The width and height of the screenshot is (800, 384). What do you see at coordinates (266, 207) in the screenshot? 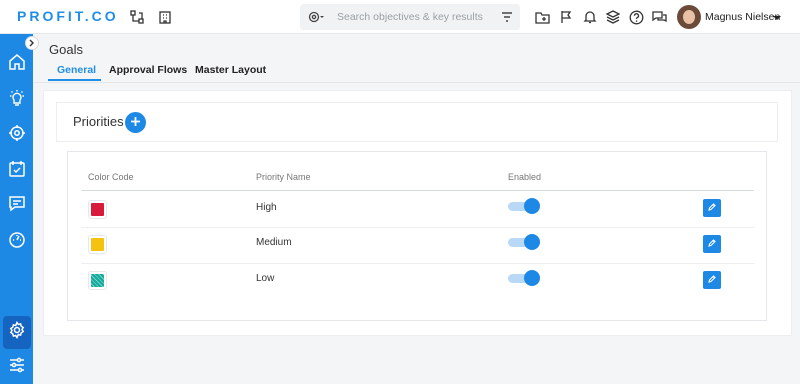
I see `priority-name-high: High` at bounding box center [266, 207].